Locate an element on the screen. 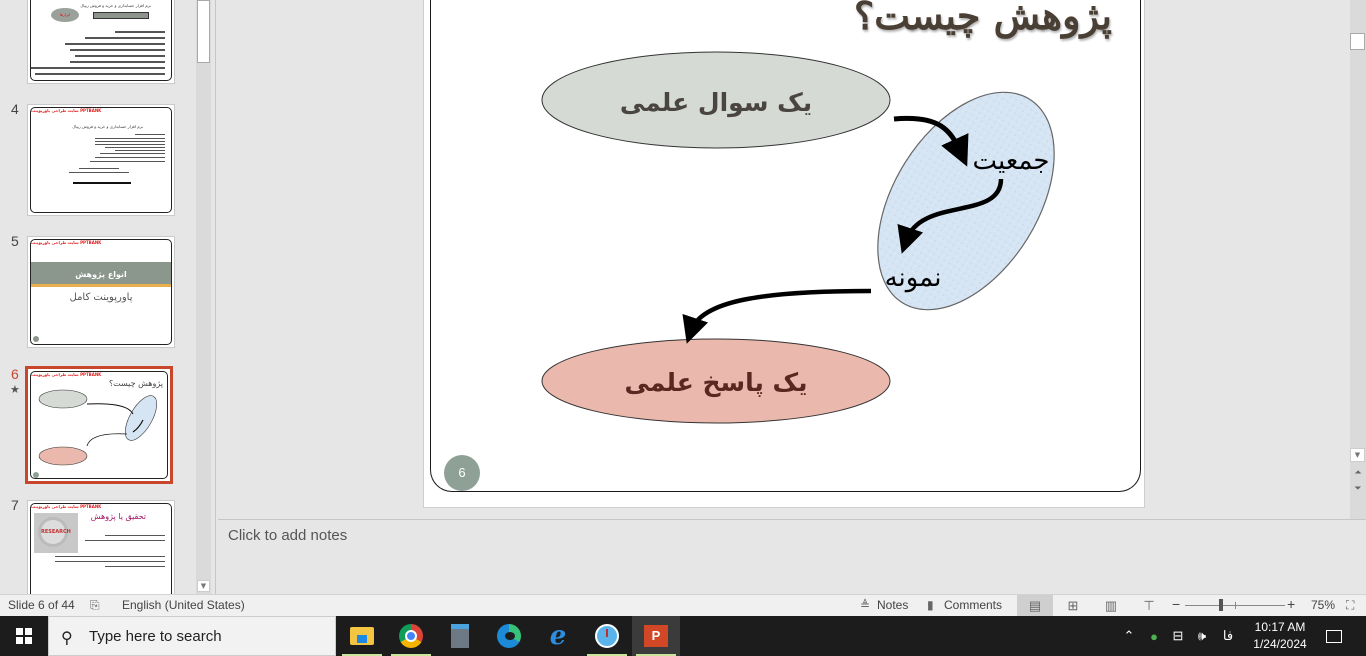 The image size is (1366, 656). chrome-icon is located at coordinates (411, 636).